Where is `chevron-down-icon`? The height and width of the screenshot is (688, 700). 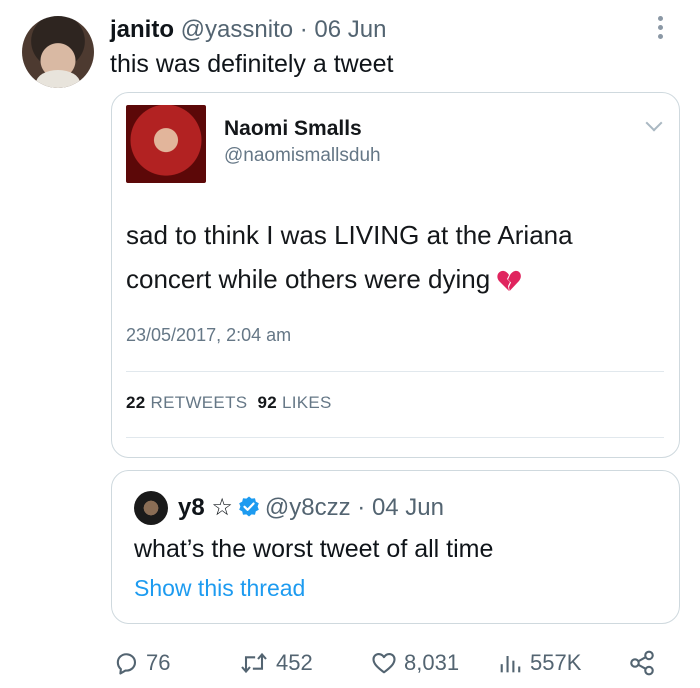 chevron-down-icon is located at coordinates (654, 123).